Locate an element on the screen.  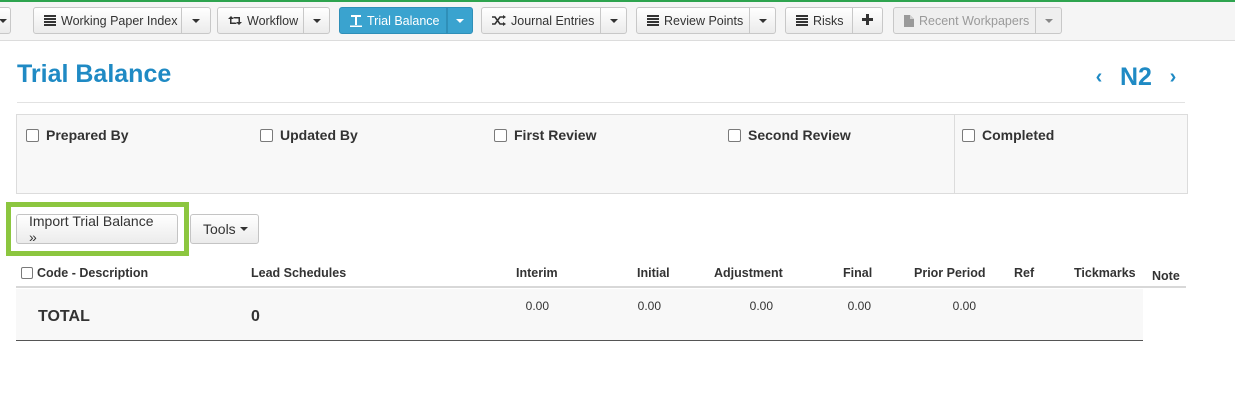
workflow-group: Workflow is located at coordinates (273, 20).